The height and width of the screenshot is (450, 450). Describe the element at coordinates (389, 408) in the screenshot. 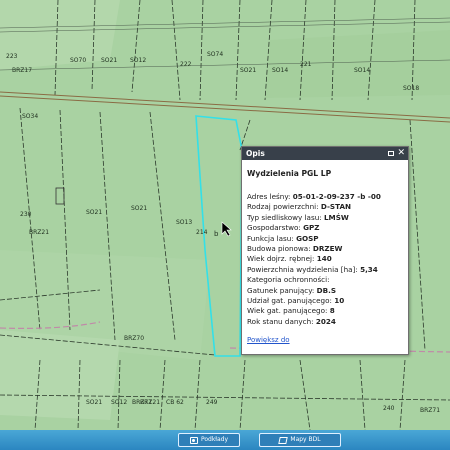

I see `parcel-label: 240` at that location.